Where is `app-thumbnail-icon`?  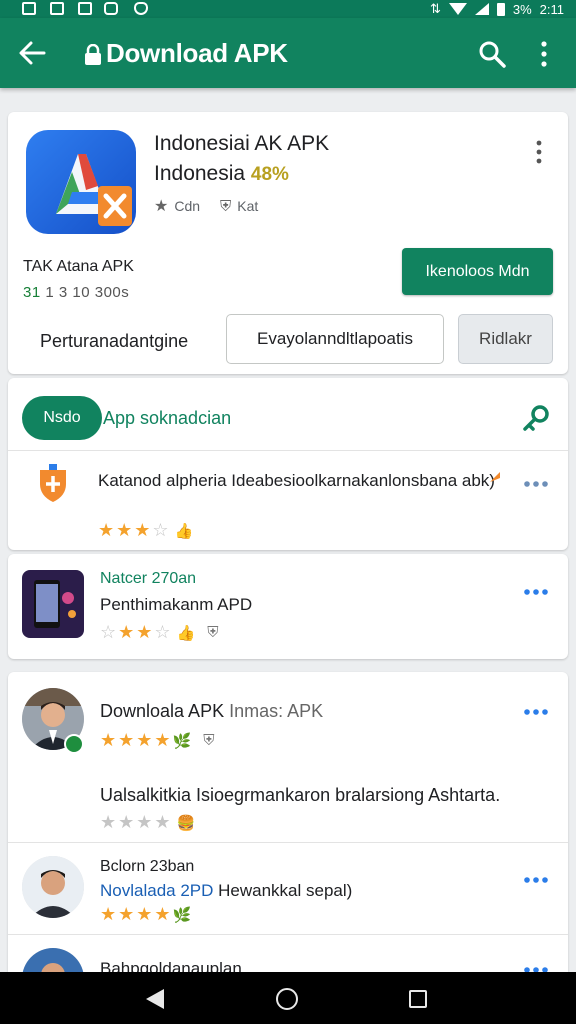 app-thumbnail-icon is located at coordinates (53, 604).